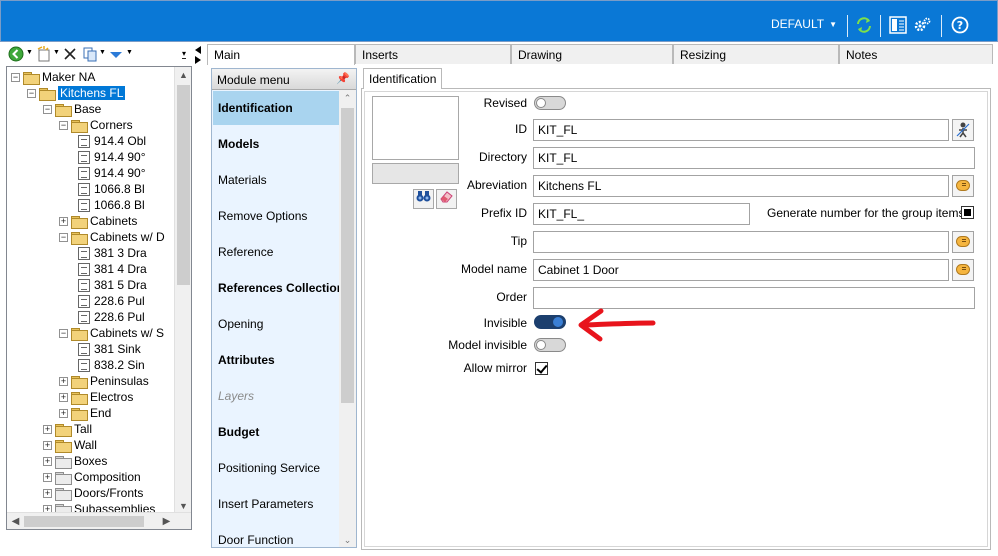  Describe the element at coordinates (446, 199) in the screenshot. I see `eraser-icon` at that location.